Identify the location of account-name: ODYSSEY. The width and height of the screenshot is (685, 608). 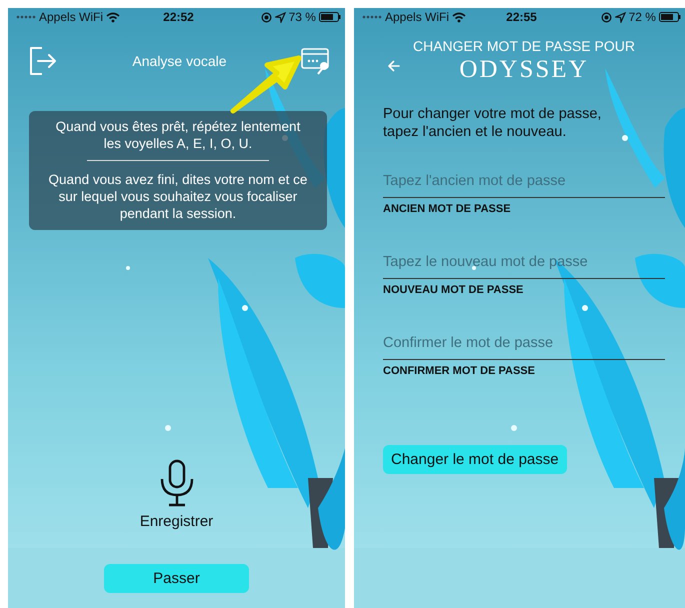
(524, 70).